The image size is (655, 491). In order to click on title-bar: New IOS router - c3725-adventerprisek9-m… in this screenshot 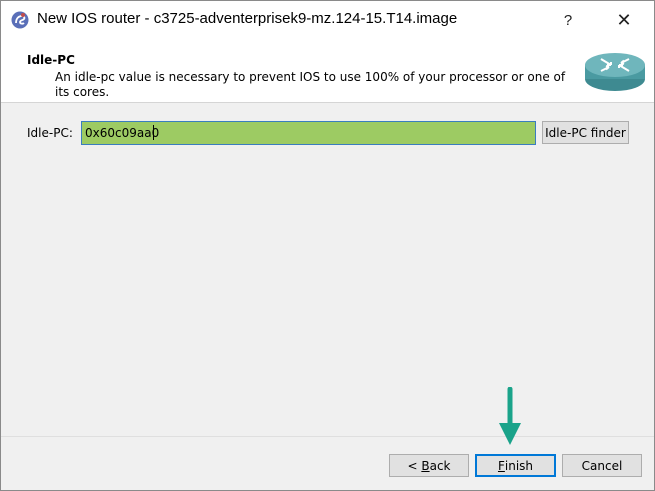, I will do `click(327, 20)`.